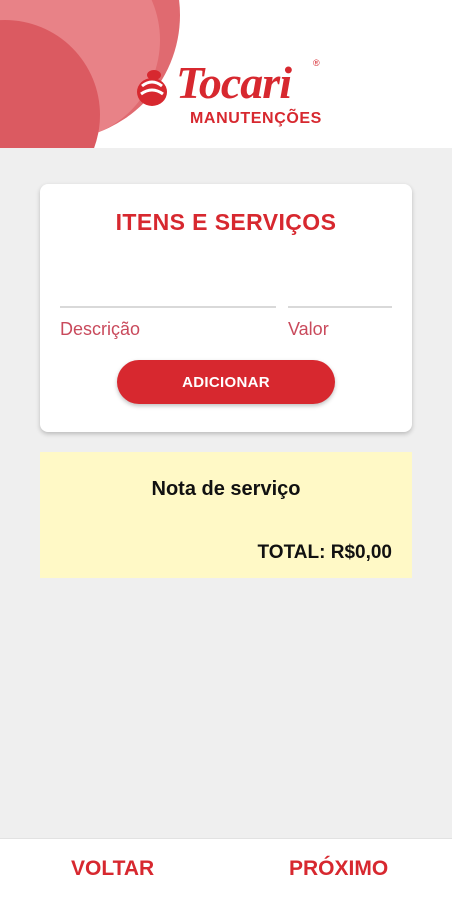  I want to click on service-note-total: TOTAL: R$0,00, so click(324, 552).